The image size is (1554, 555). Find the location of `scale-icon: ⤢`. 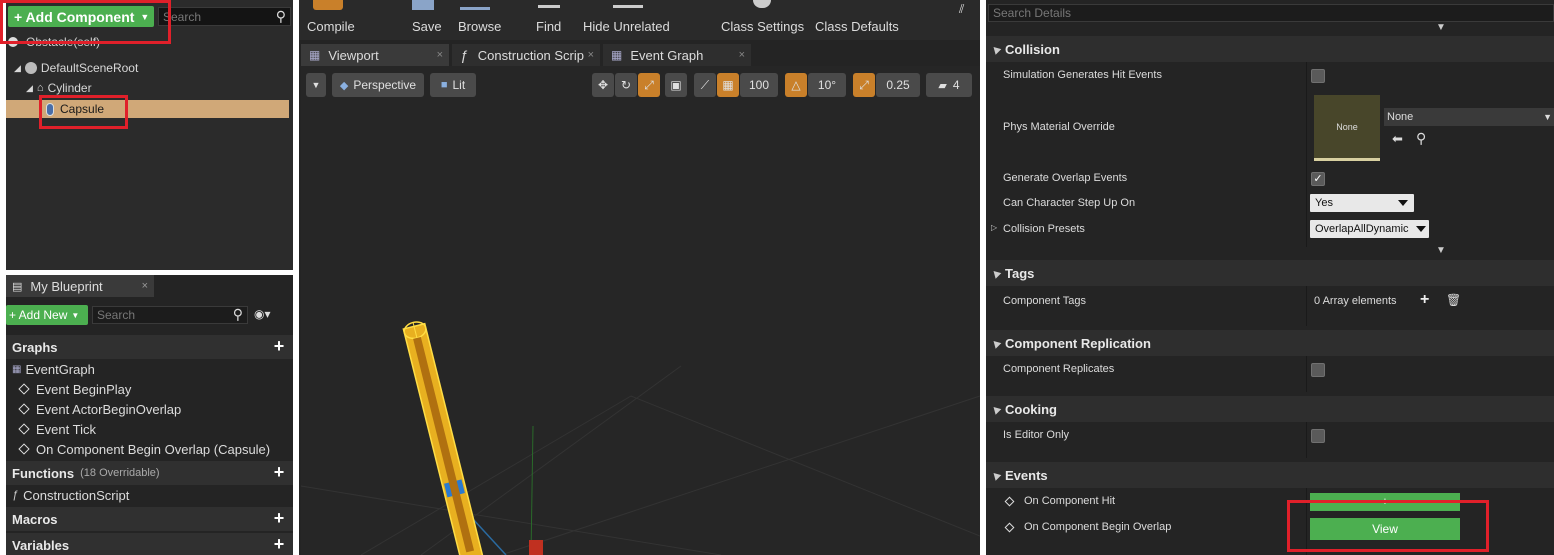

scale-icon: ⤢ is located at coordinates (649, 84).